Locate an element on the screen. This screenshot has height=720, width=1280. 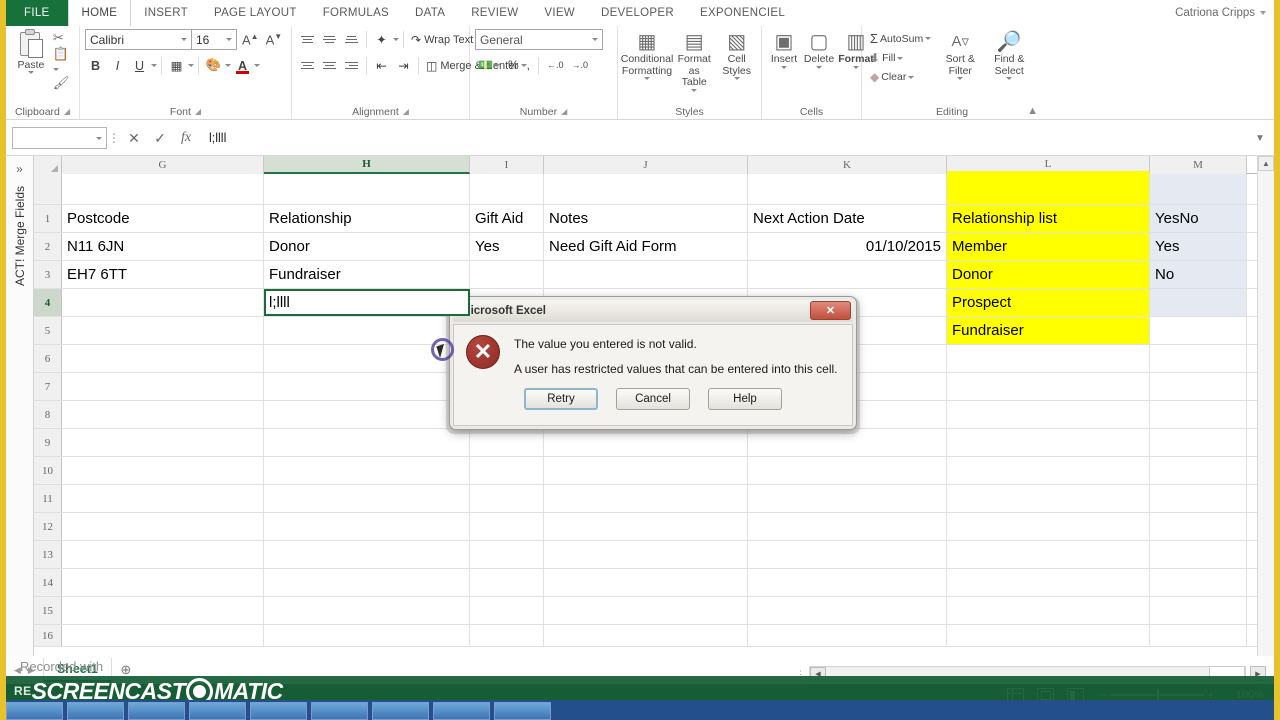
ribbon-tab-page-layout: PAGE LAYOUT is located at coordinates (255, 13).